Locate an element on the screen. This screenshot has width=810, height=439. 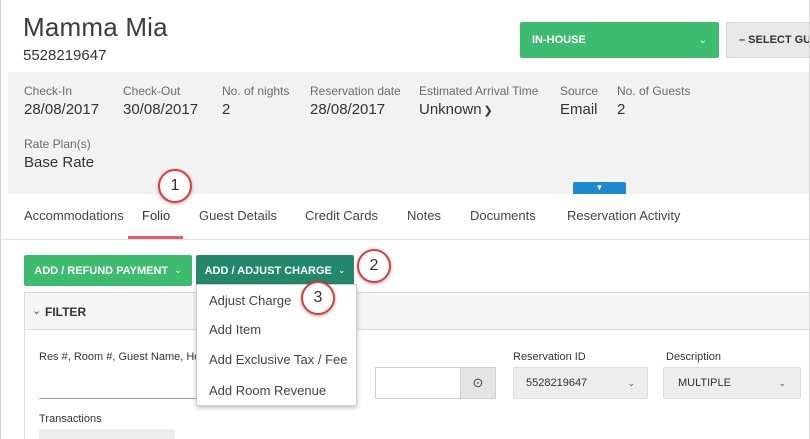
source-value: Email is located at coordinates (579, 109).